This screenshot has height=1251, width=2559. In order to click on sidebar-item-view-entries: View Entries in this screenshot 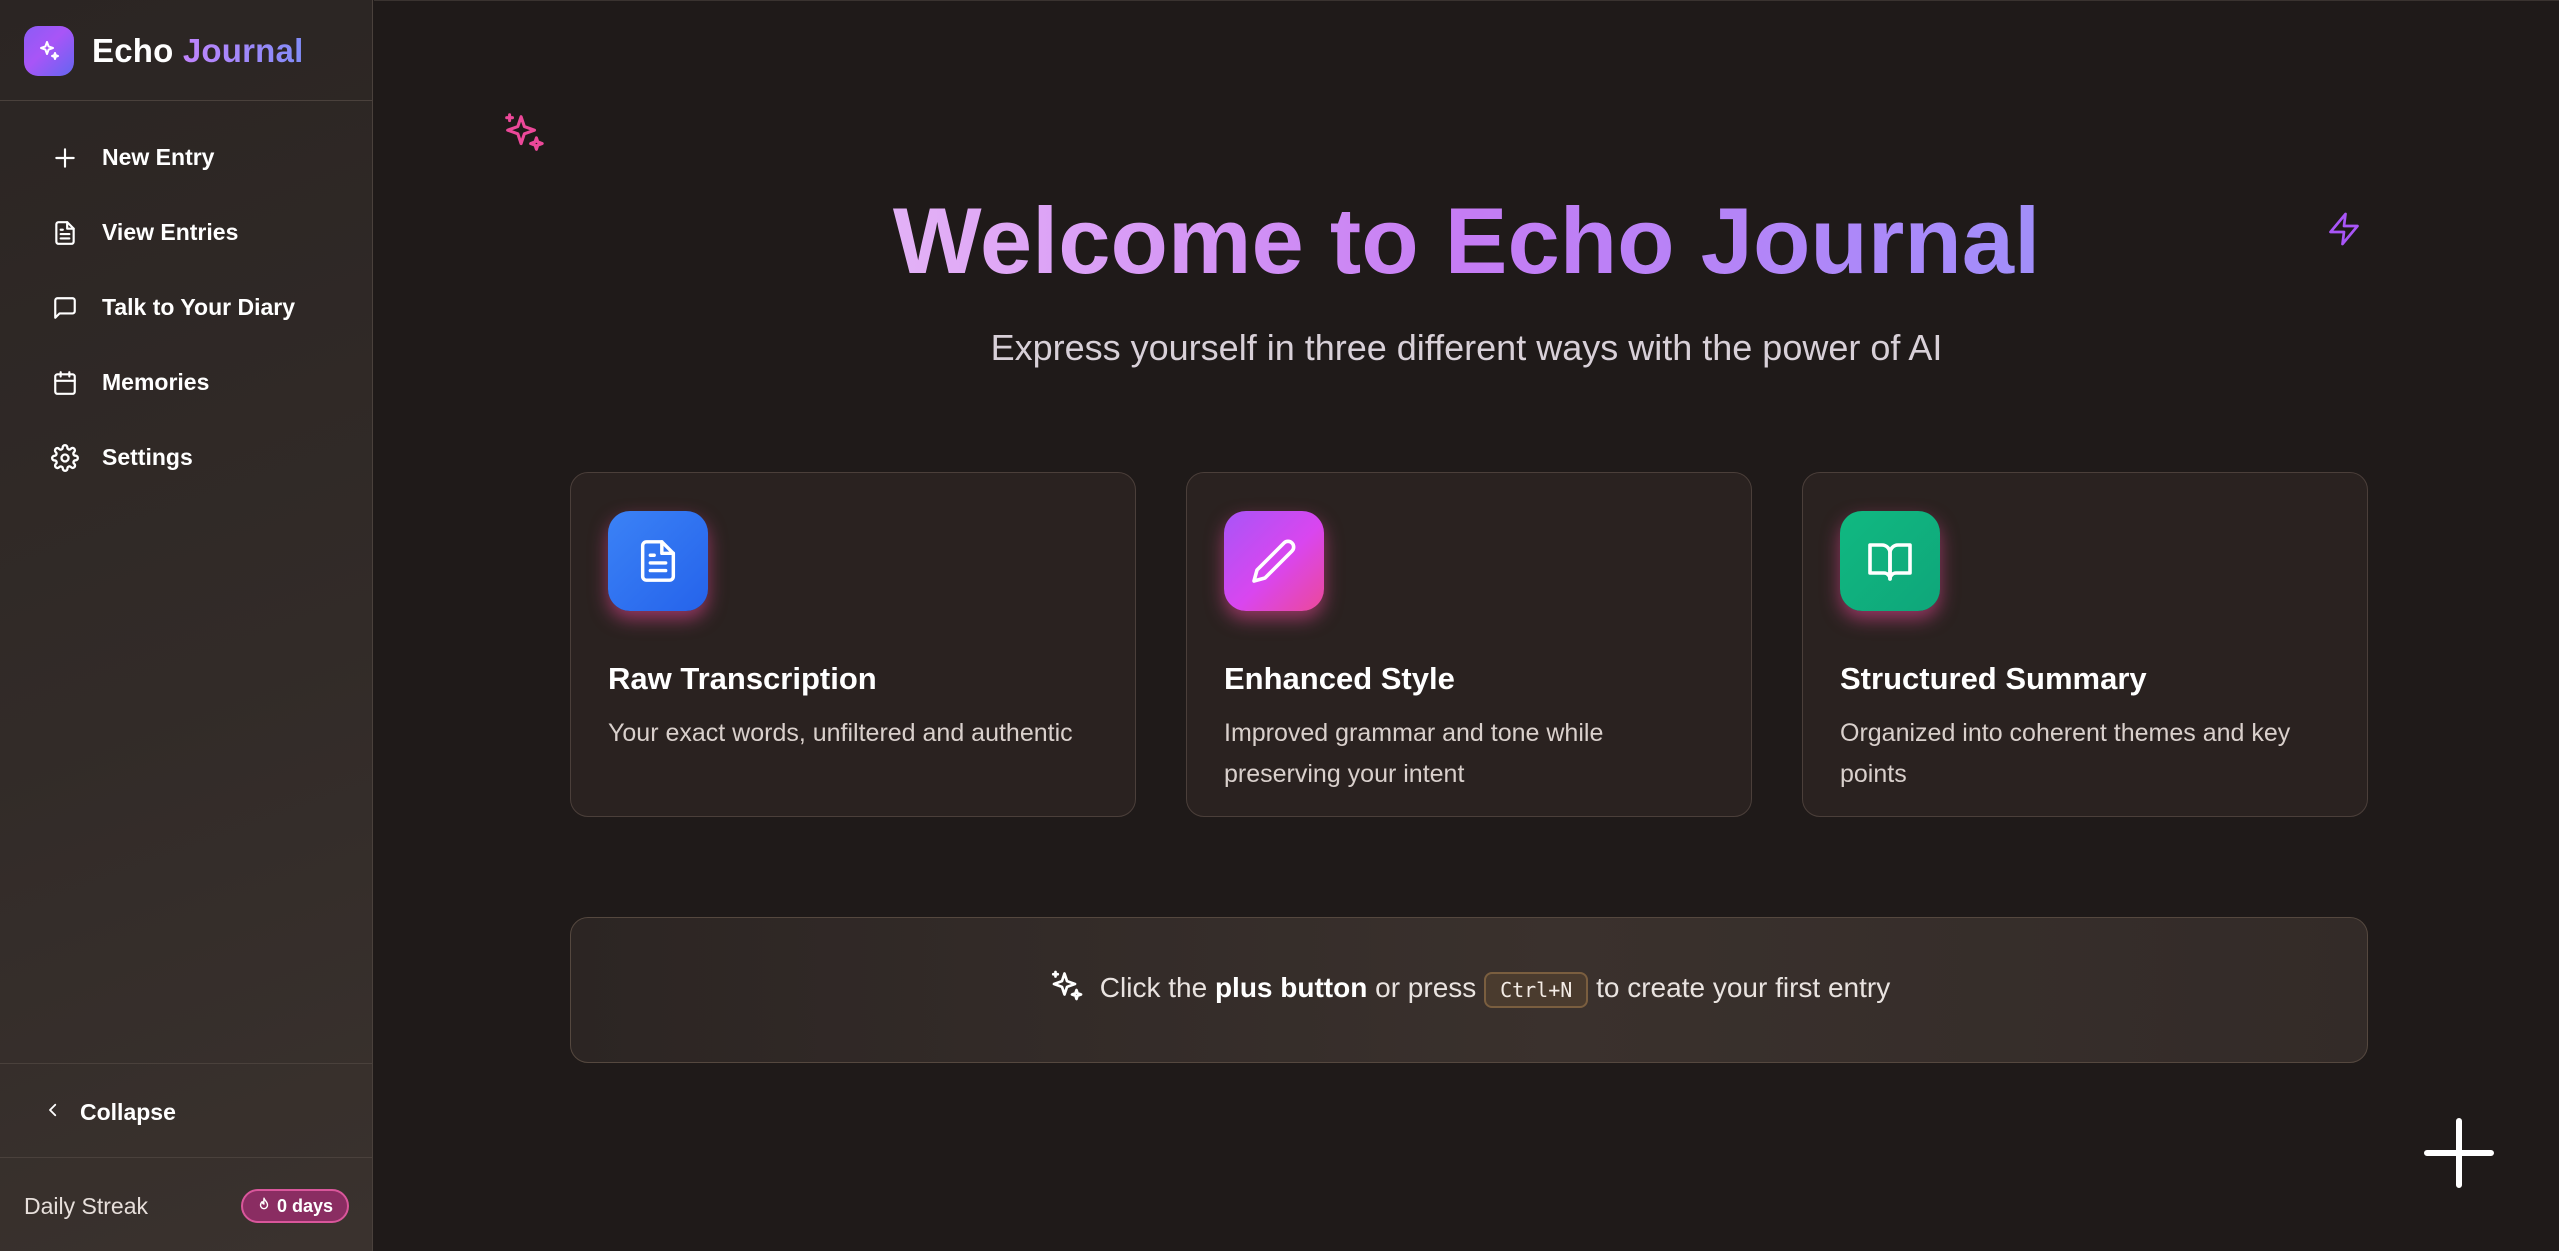, I will do `click(186, 232)`.